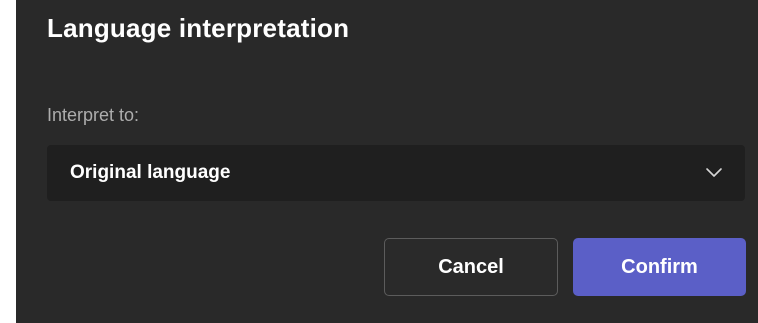  I want to click on chevron-down-icon, so click(714, 172).